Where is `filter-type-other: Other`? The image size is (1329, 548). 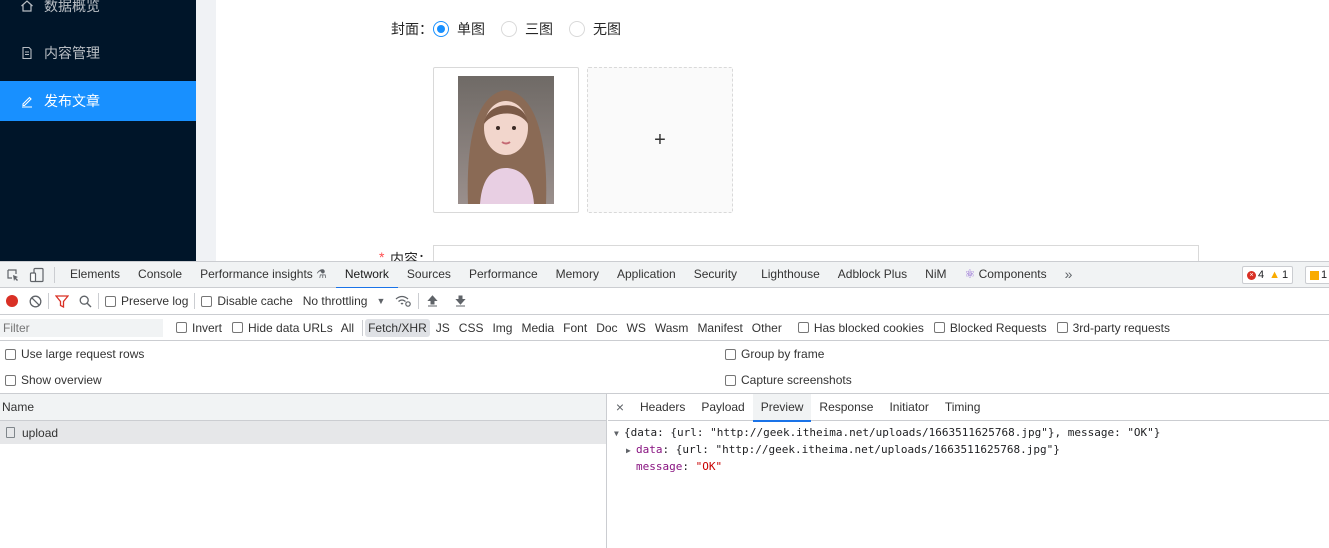 filter-type-other: Other is located at coordinates (767, 328).